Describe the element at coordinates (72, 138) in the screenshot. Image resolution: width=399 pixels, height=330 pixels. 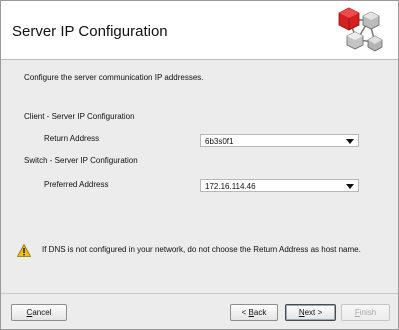
I see `return-address-label: Return Address` at that location.